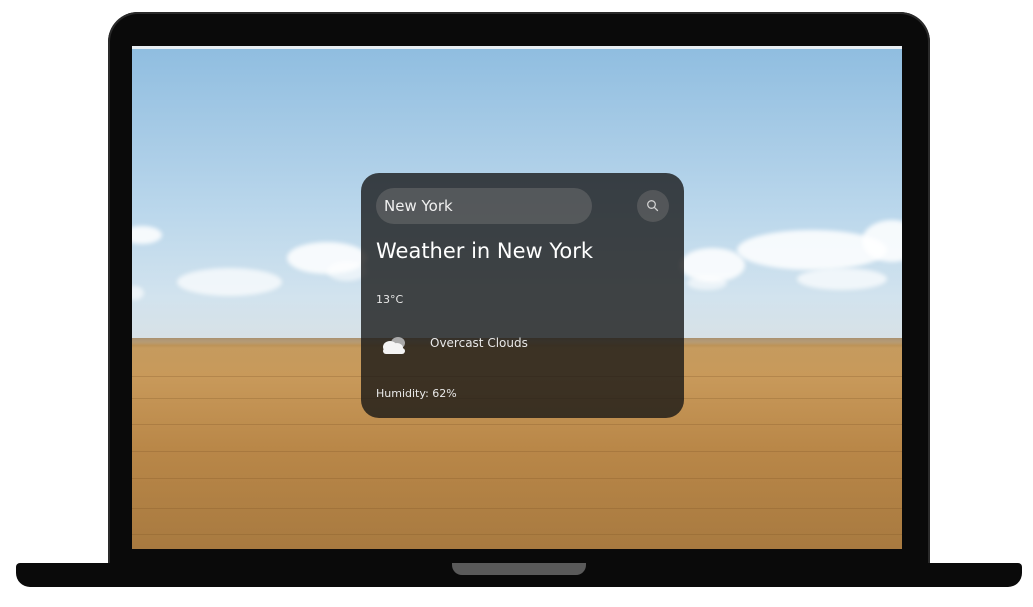  I want to click on search-input, so click(484, 206).